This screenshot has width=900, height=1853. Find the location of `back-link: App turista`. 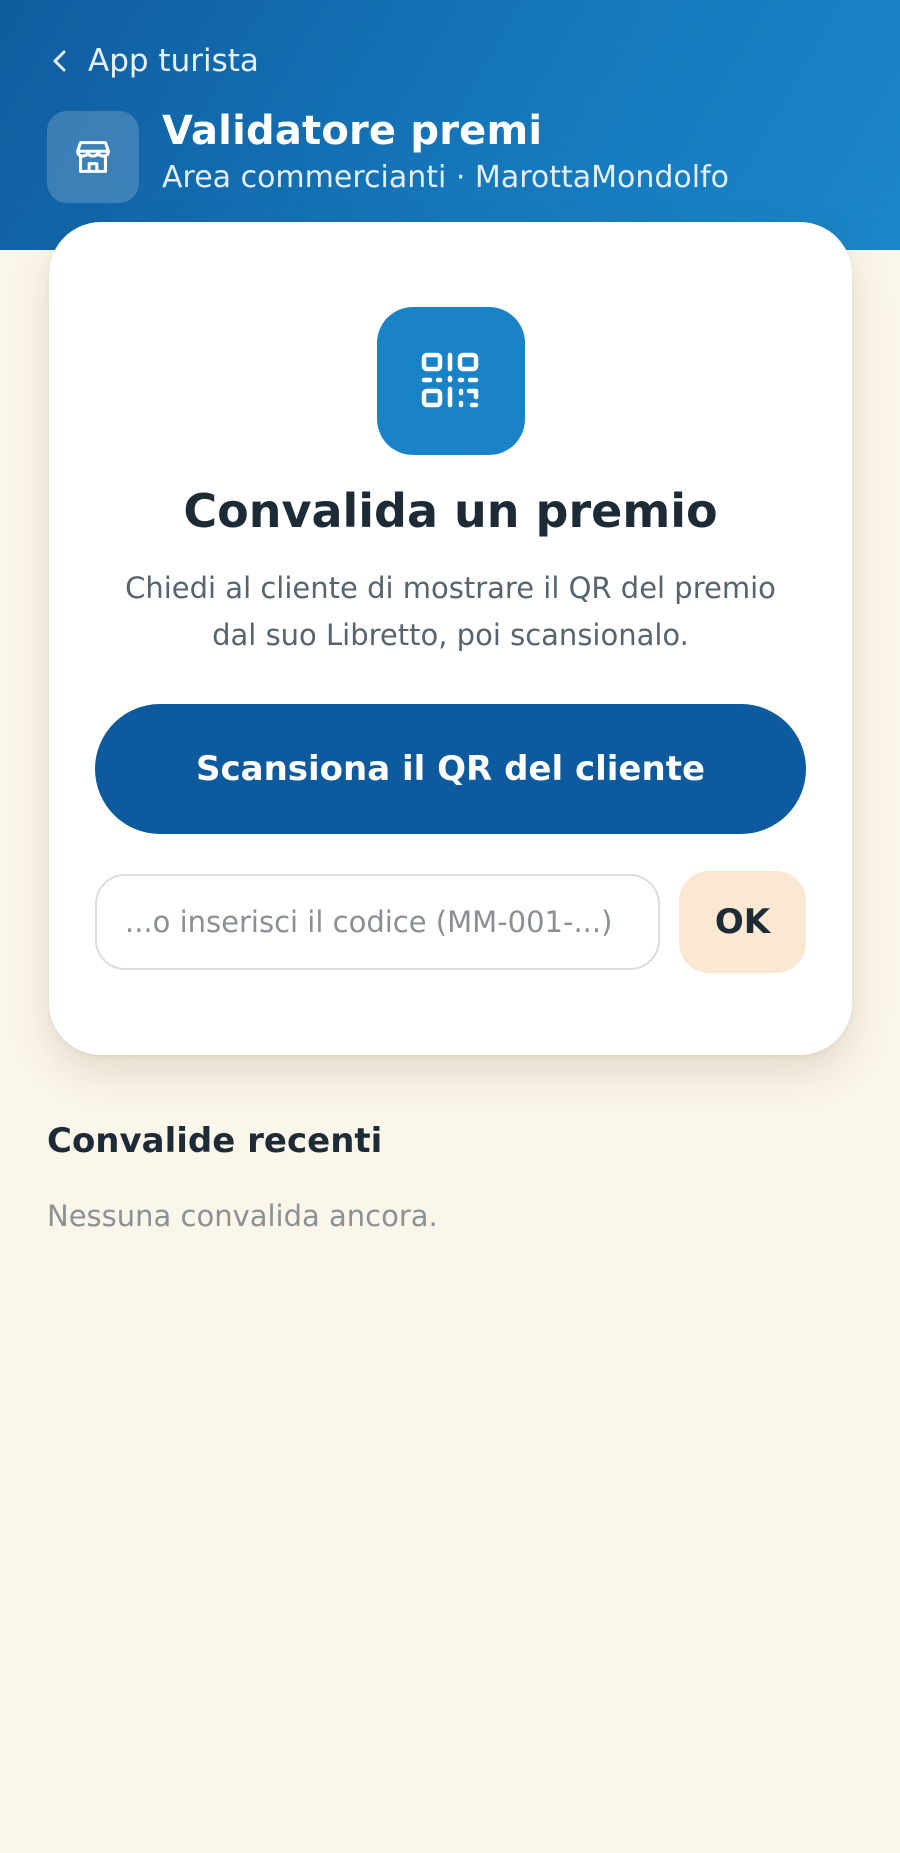

back-link: App turista is located at coordinates (154, 61).